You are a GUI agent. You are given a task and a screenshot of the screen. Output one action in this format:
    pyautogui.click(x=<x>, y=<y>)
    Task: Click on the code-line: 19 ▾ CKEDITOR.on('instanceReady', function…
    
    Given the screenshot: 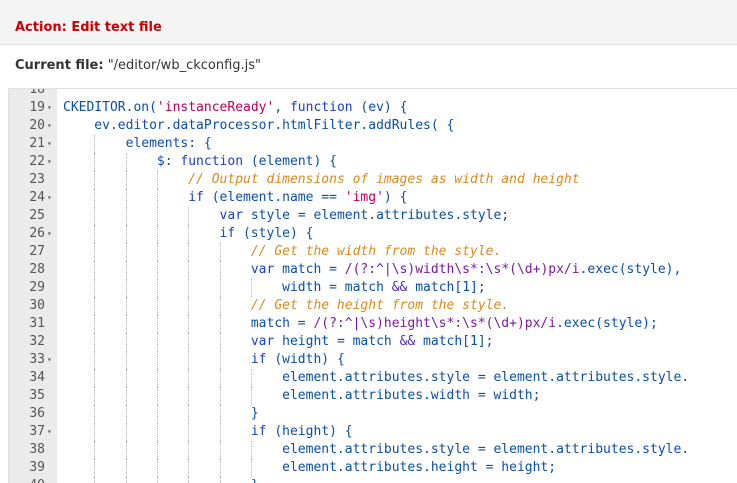 What is the action you would take?
    pyautogui.click(x=373, y=108)
    